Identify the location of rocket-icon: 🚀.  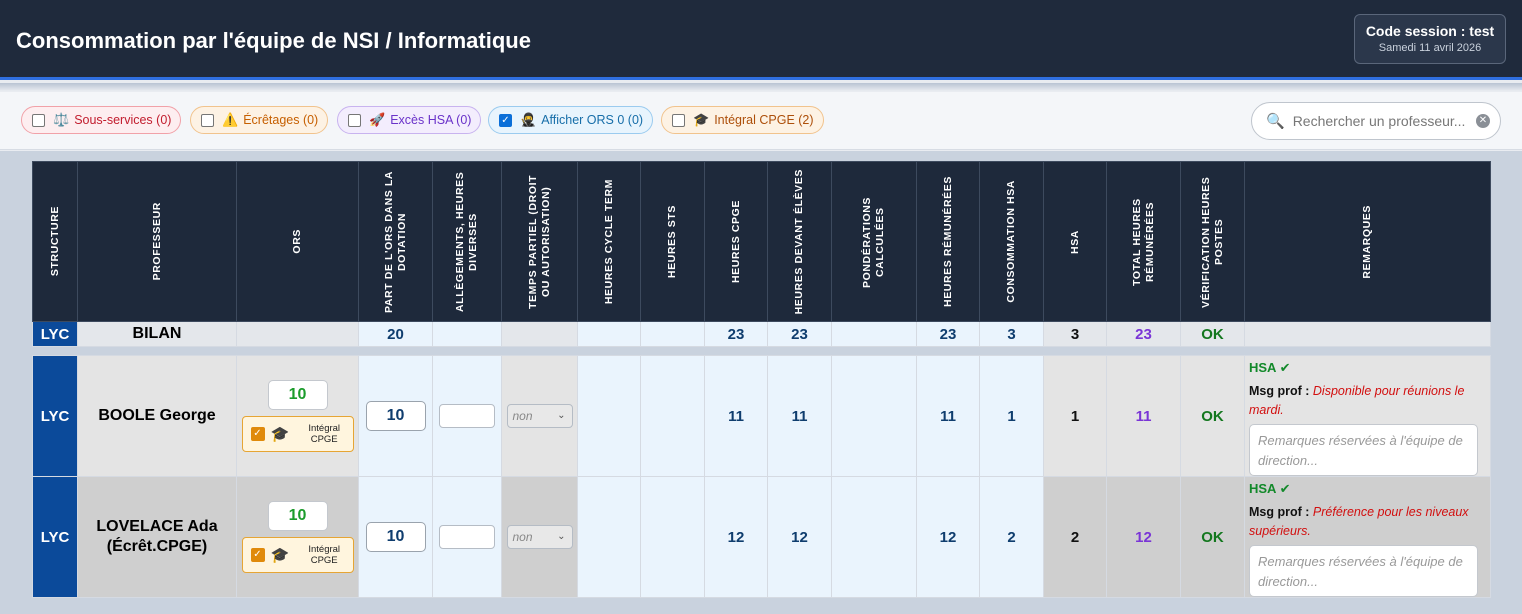
(377, 119).